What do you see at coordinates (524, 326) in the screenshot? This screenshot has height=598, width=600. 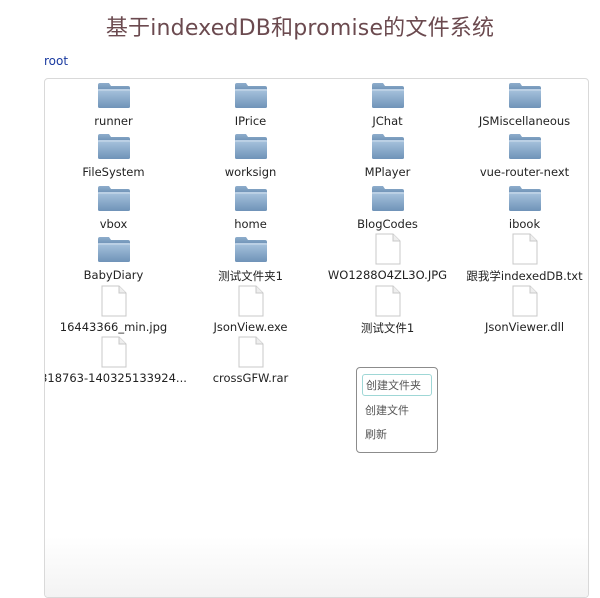 I see `item-label: JsonViewer.dll` at bounding box center [524, 326].